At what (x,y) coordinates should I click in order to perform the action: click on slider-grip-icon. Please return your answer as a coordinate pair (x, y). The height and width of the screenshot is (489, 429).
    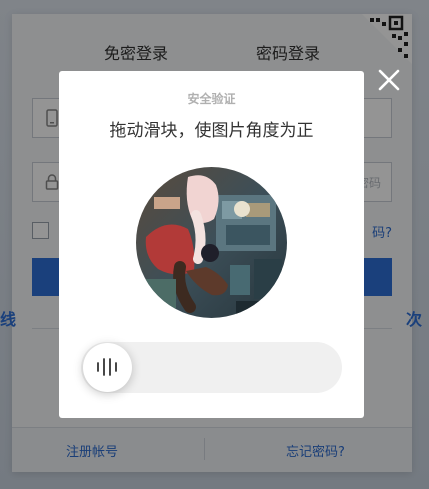
    Looking at the image, I should click on (107, 367).